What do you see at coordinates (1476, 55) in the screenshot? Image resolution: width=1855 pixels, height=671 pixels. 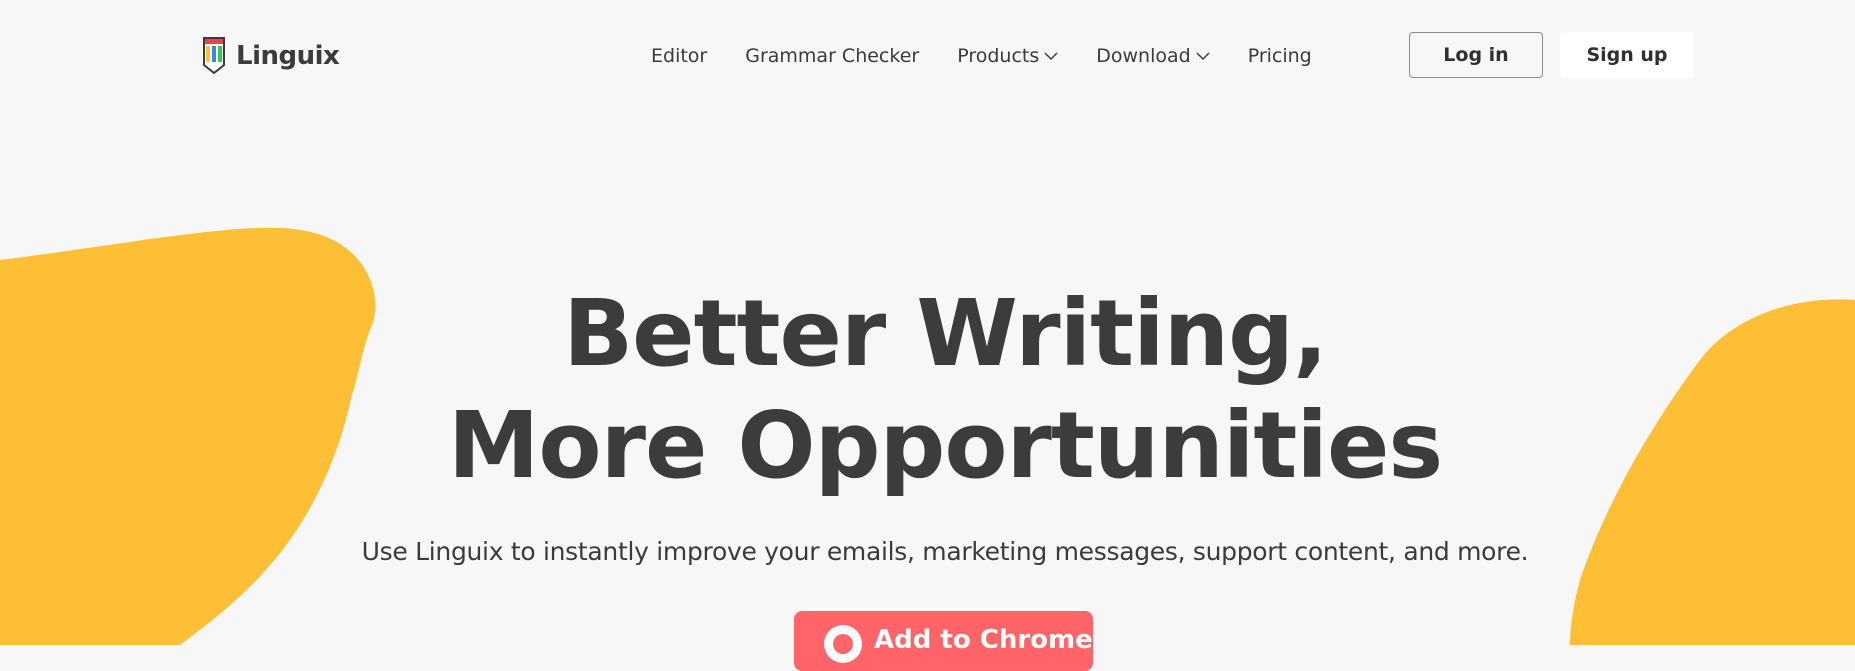 I see `login-button: Log in` at bounding box center [1476, 55].